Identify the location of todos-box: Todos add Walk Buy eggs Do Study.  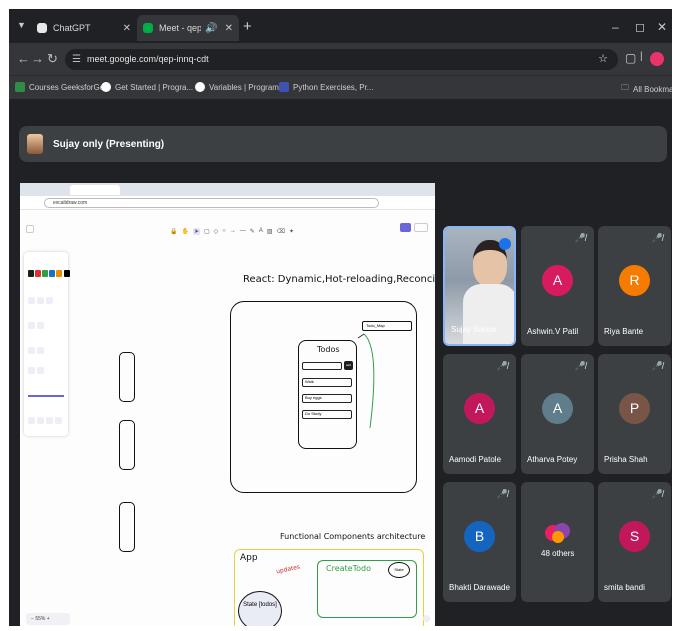
(327, 394).